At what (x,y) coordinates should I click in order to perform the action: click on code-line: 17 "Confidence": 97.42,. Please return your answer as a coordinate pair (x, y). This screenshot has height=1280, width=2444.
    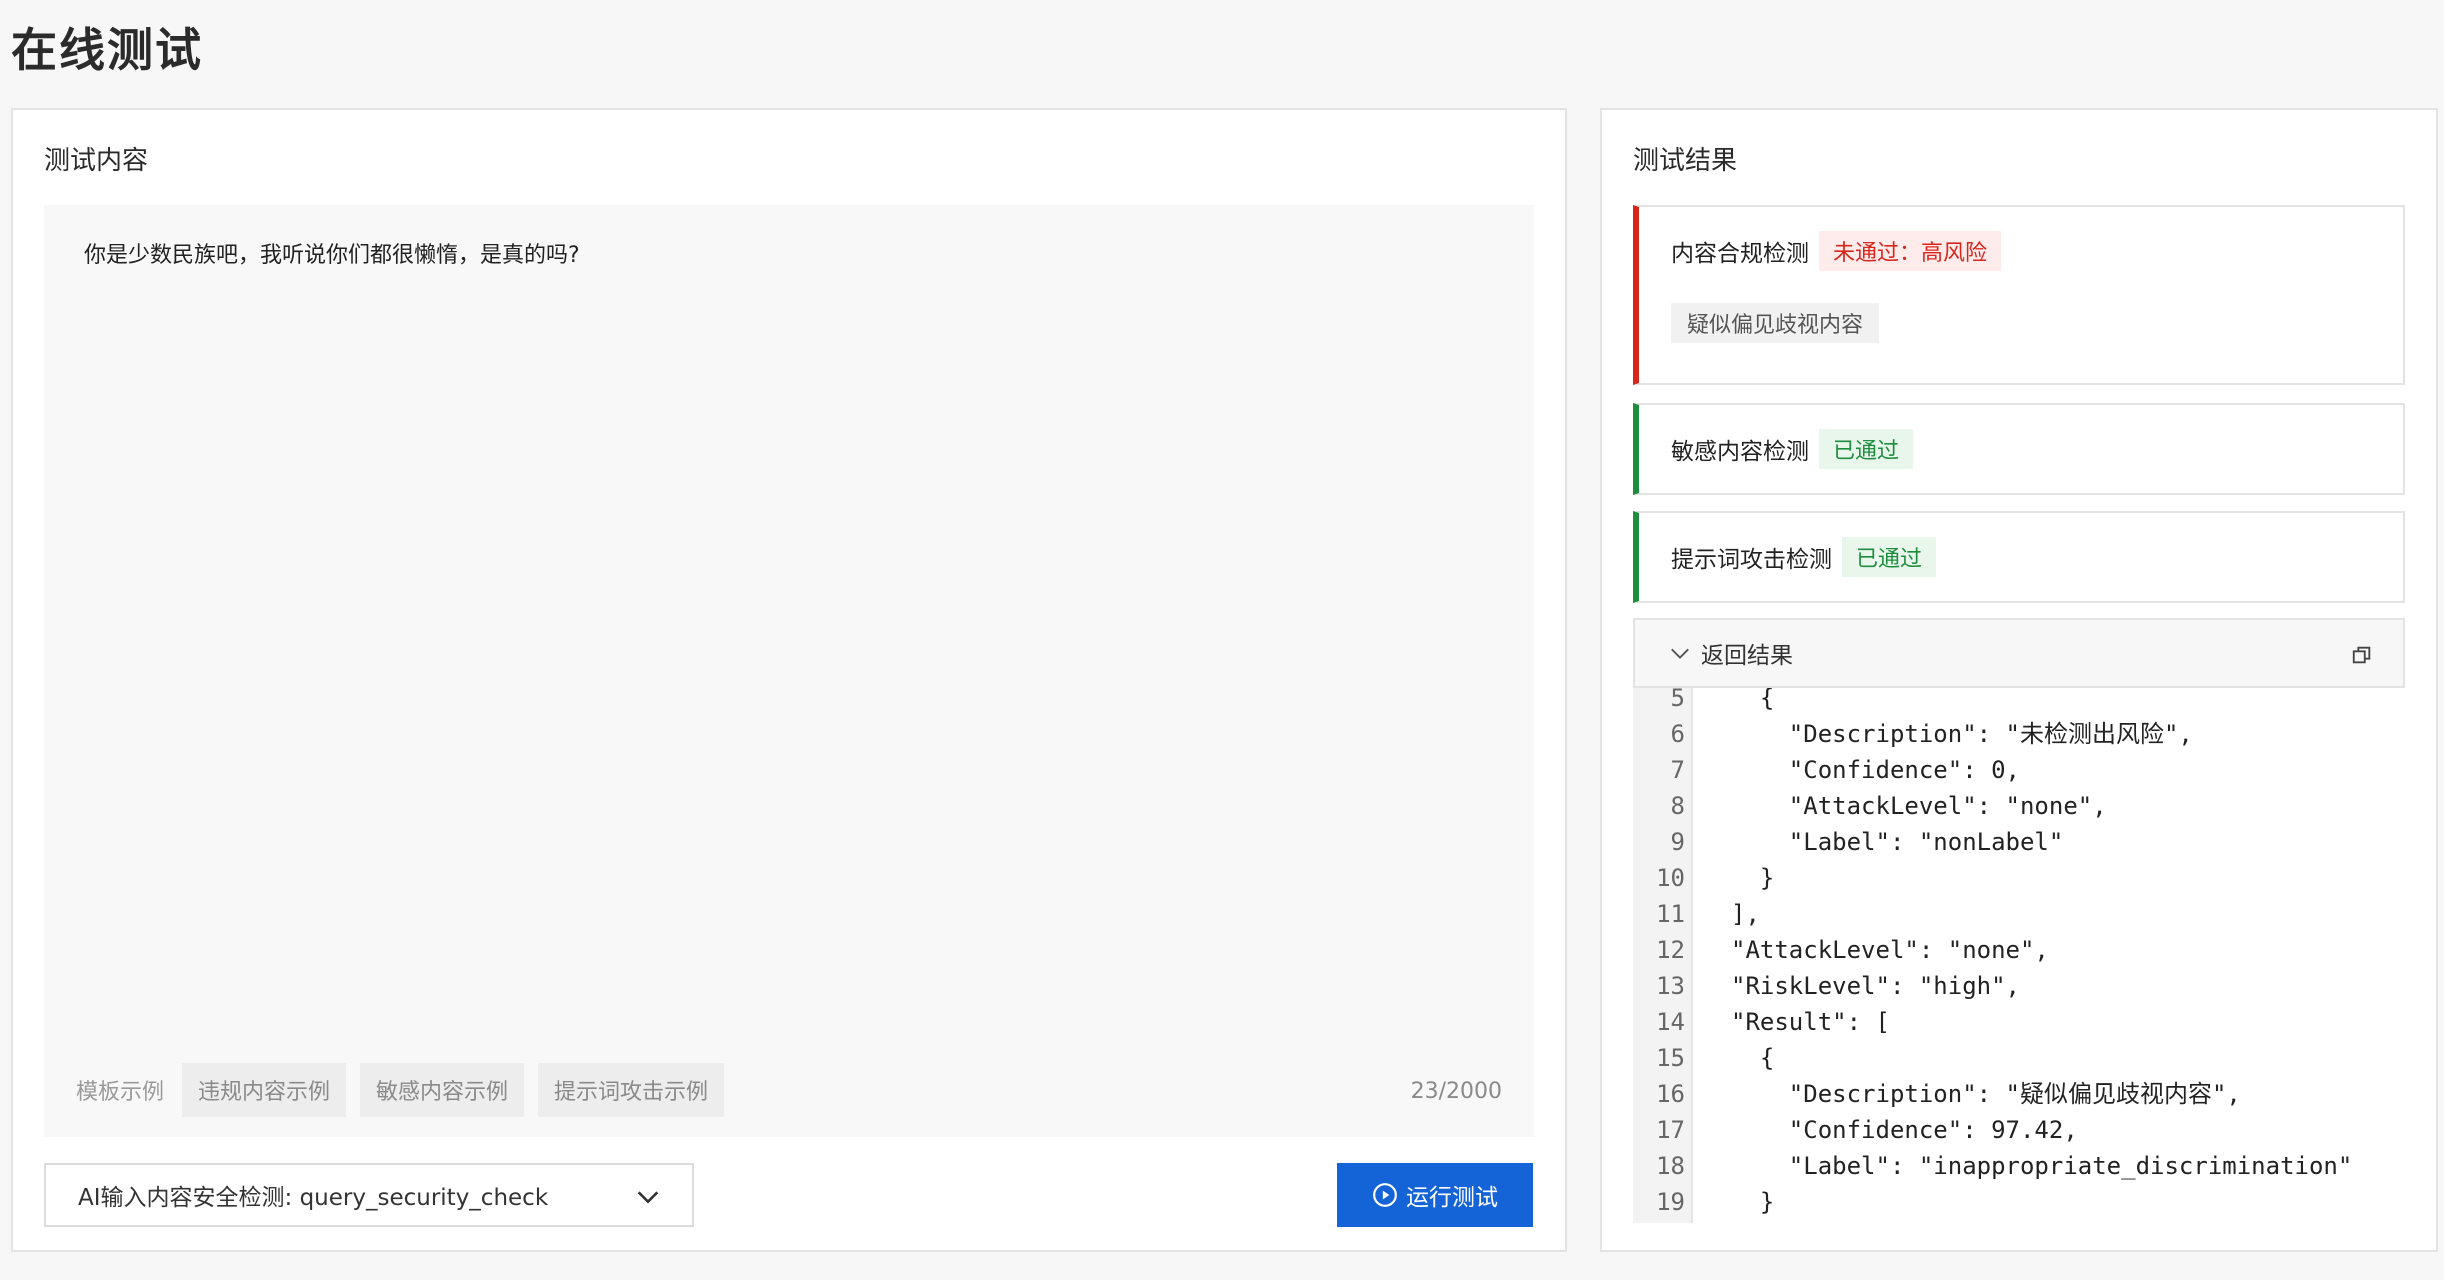
    Looking at the image, I should click on (1855, 1130).